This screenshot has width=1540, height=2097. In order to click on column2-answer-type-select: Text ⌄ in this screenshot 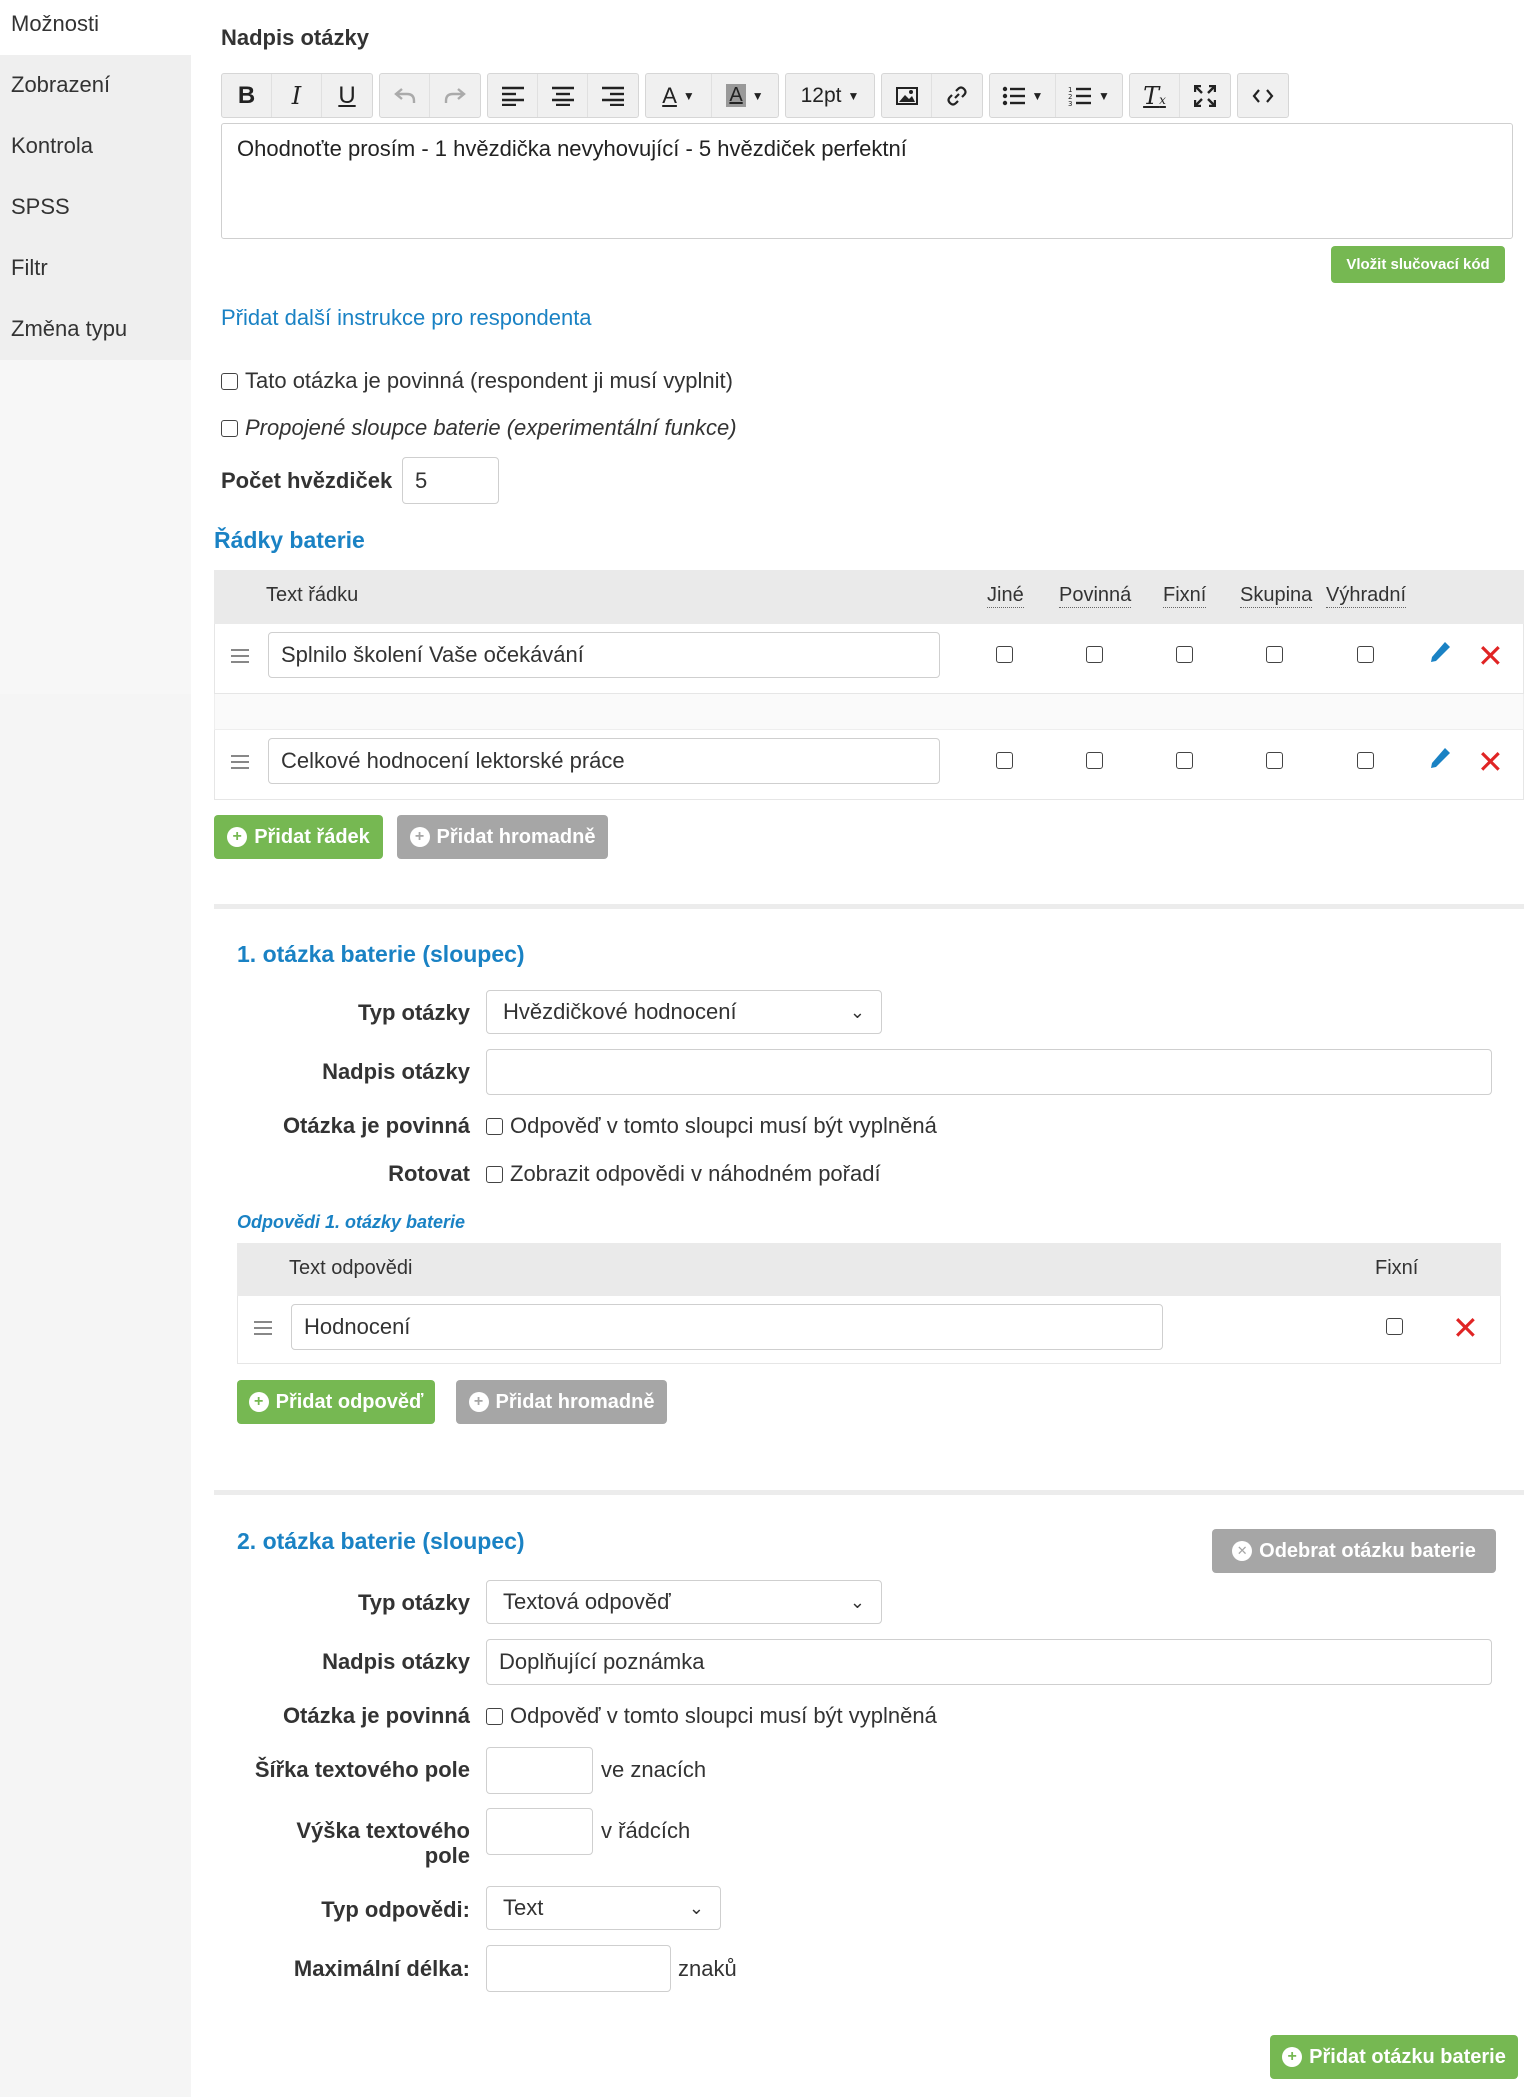, I will do `click(603, 1908)`.